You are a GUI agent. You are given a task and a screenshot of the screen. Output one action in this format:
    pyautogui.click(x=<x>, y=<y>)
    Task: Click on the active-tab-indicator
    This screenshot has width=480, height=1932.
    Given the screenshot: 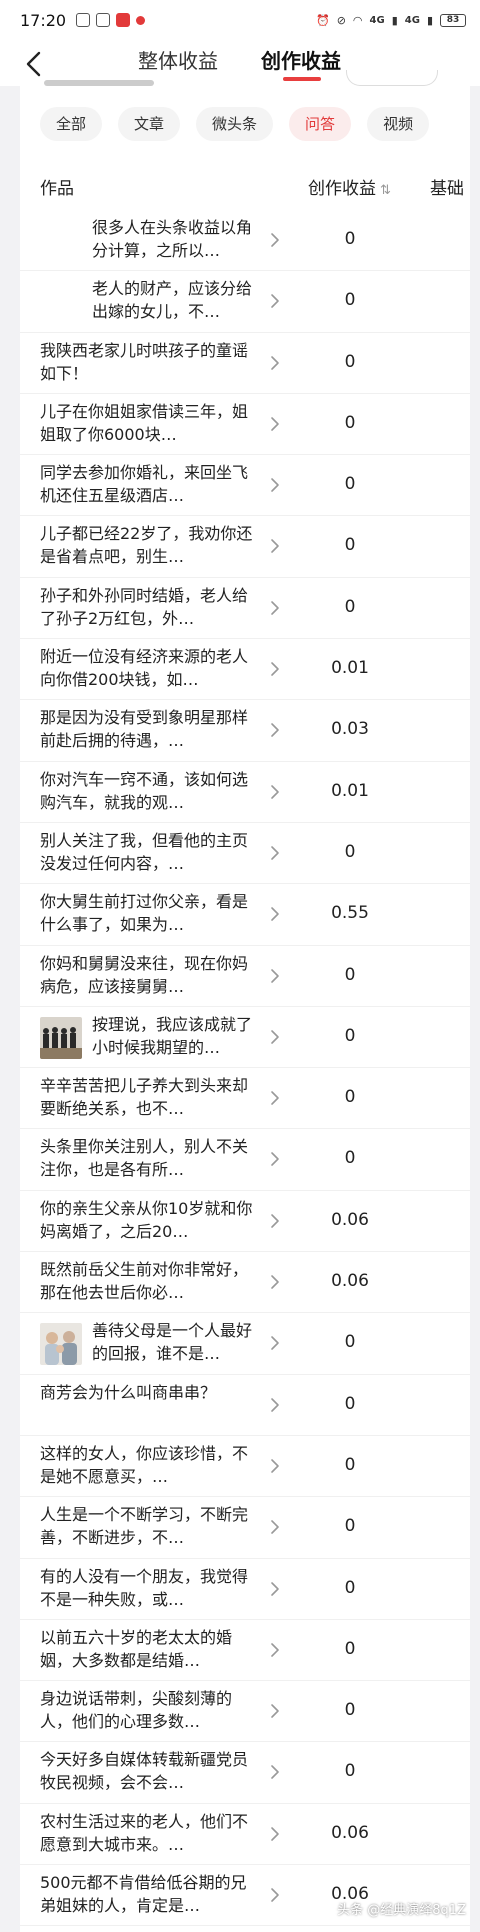 What is the action you would take?
    pyautogui.click(x=302, y=79)
    